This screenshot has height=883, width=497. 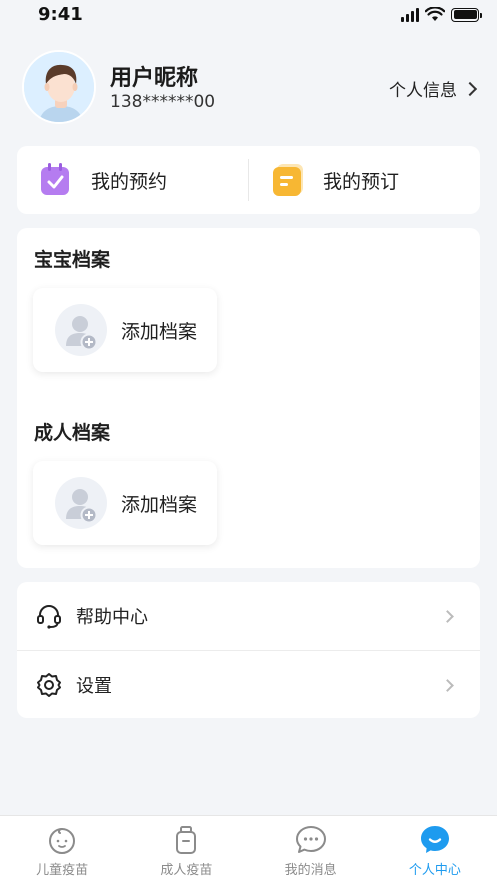 I want to click on avatar, so click(x=59, y=87).